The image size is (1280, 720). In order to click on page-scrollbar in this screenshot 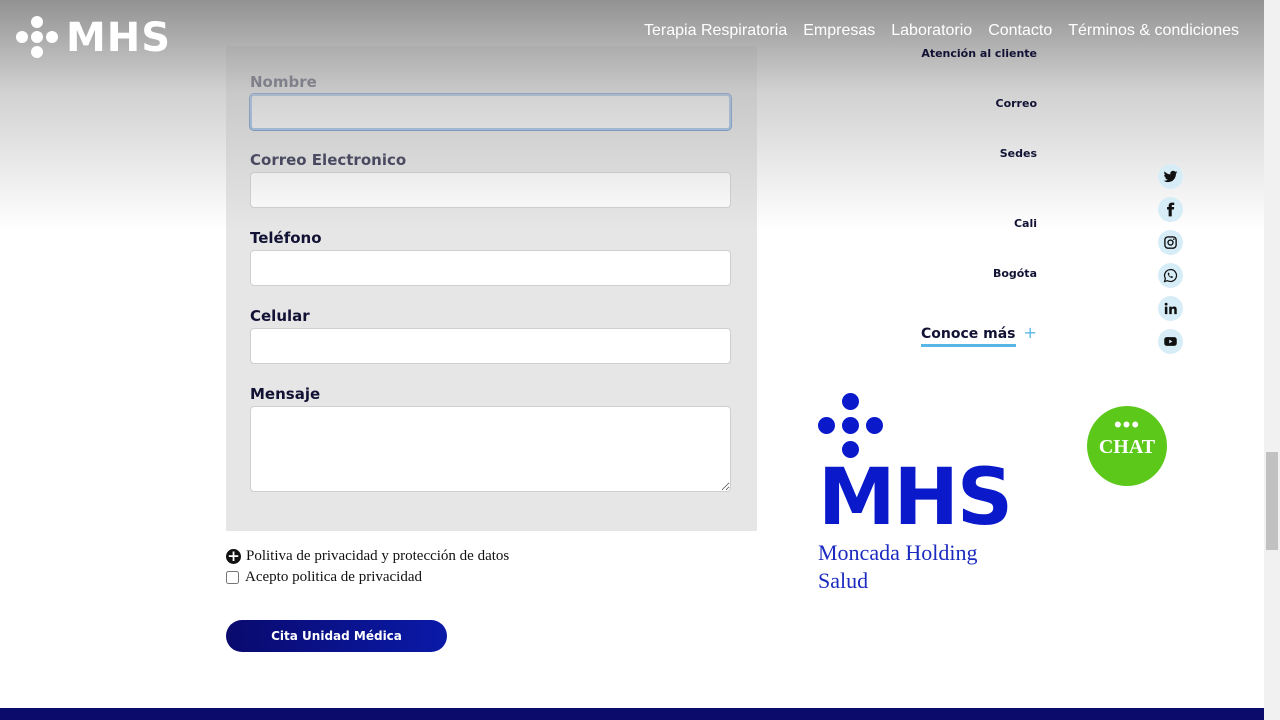, I will do `click(1272, 360)`.